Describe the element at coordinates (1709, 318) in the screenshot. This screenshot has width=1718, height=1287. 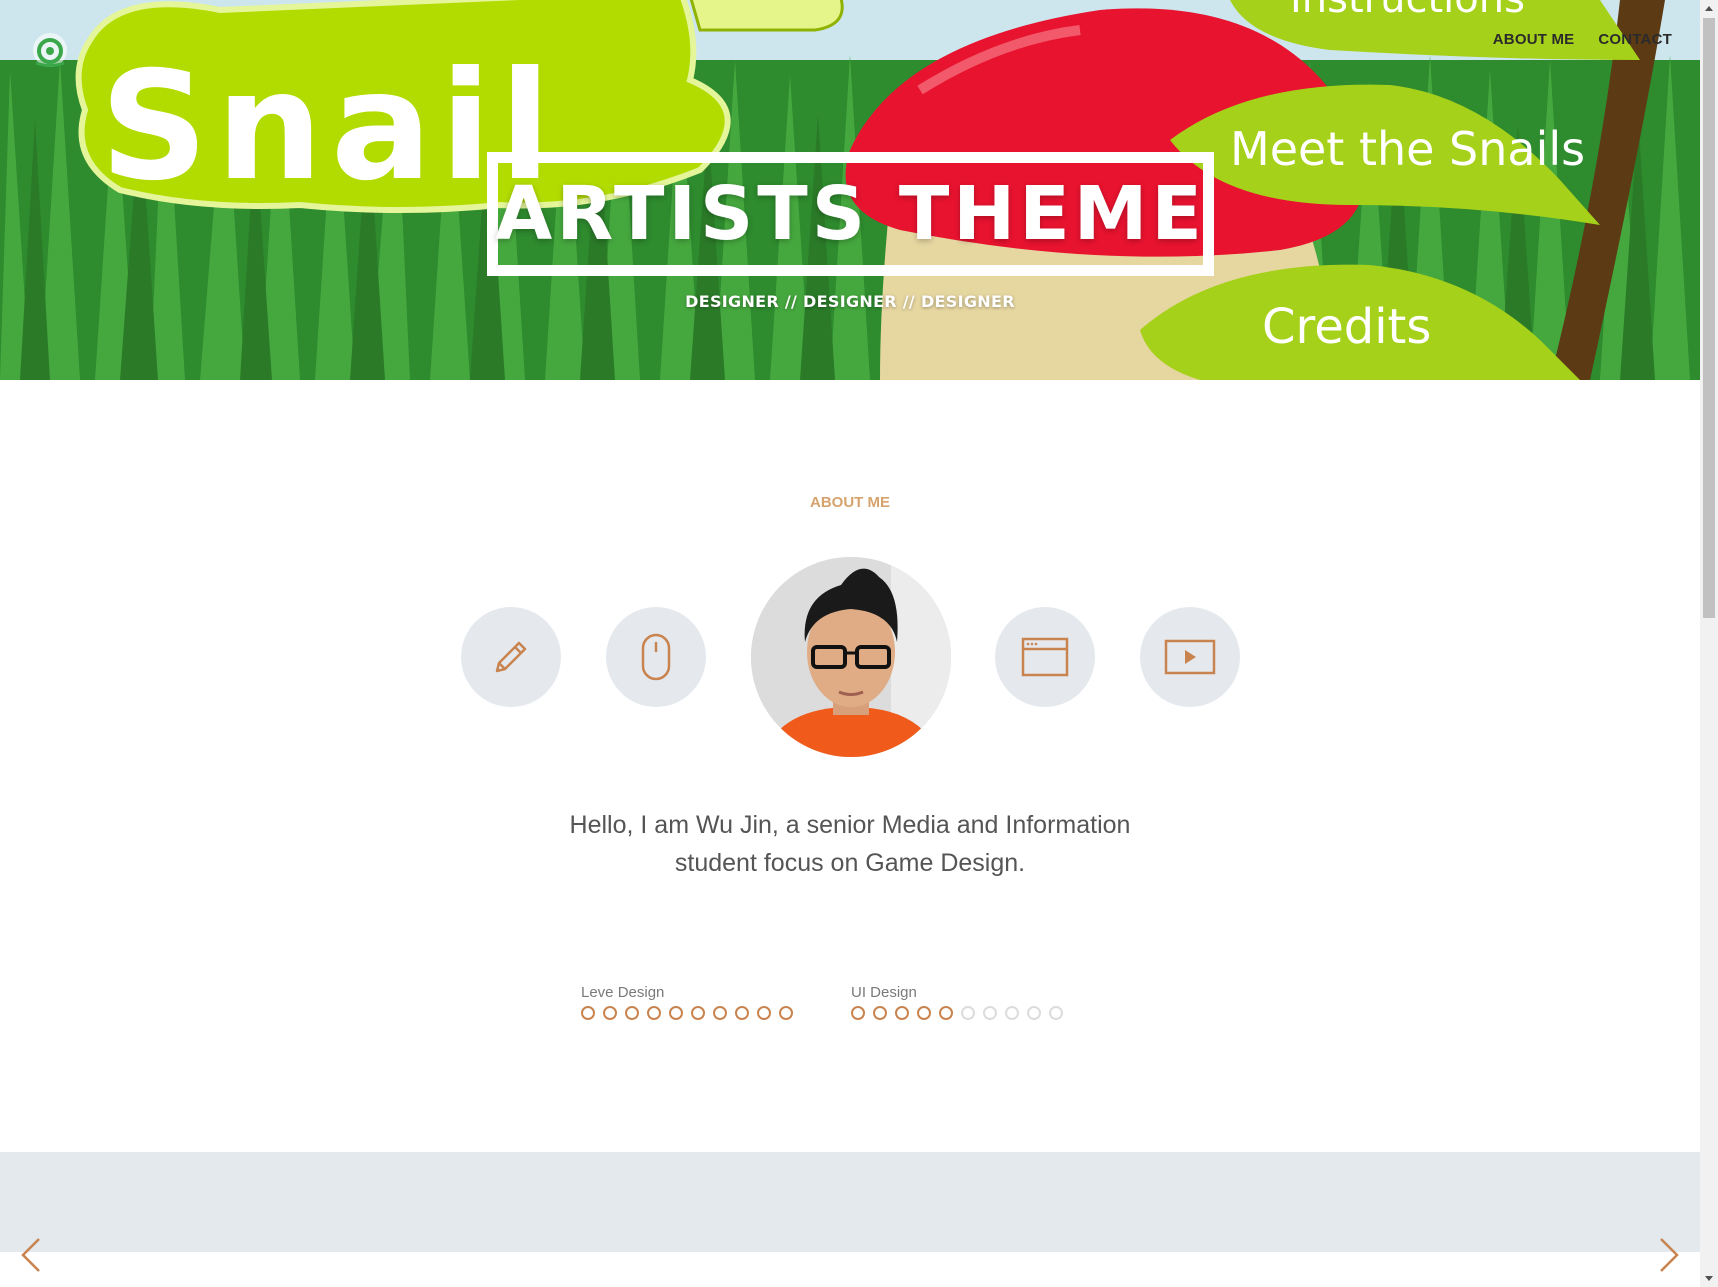
I see `scrollbar-thumb` at that location.